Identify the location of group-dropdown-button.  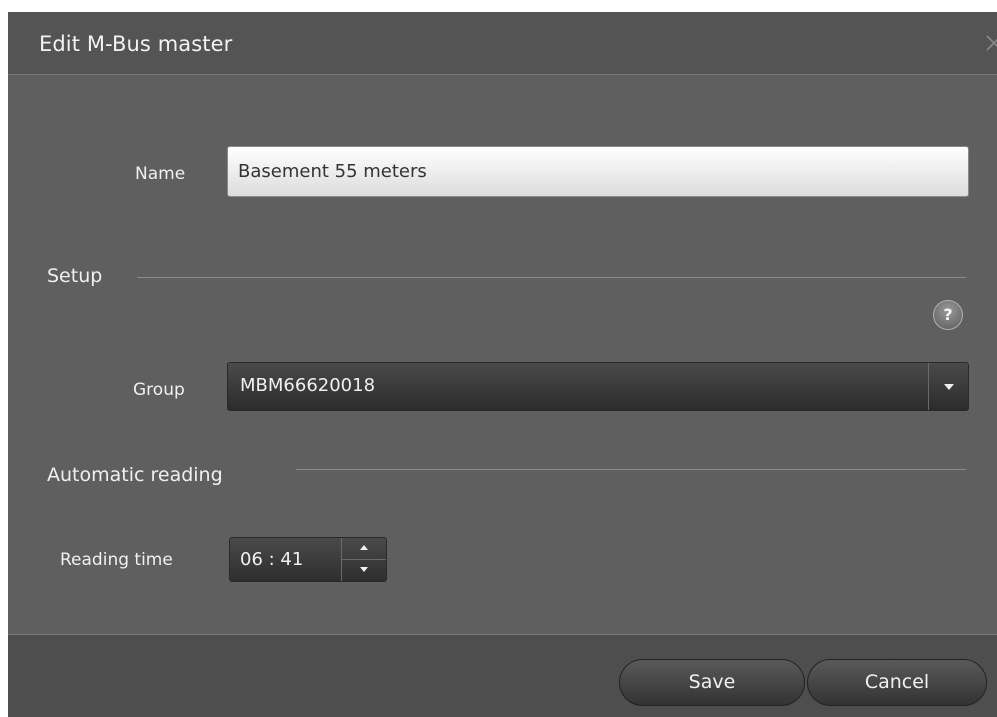
(948, 386).